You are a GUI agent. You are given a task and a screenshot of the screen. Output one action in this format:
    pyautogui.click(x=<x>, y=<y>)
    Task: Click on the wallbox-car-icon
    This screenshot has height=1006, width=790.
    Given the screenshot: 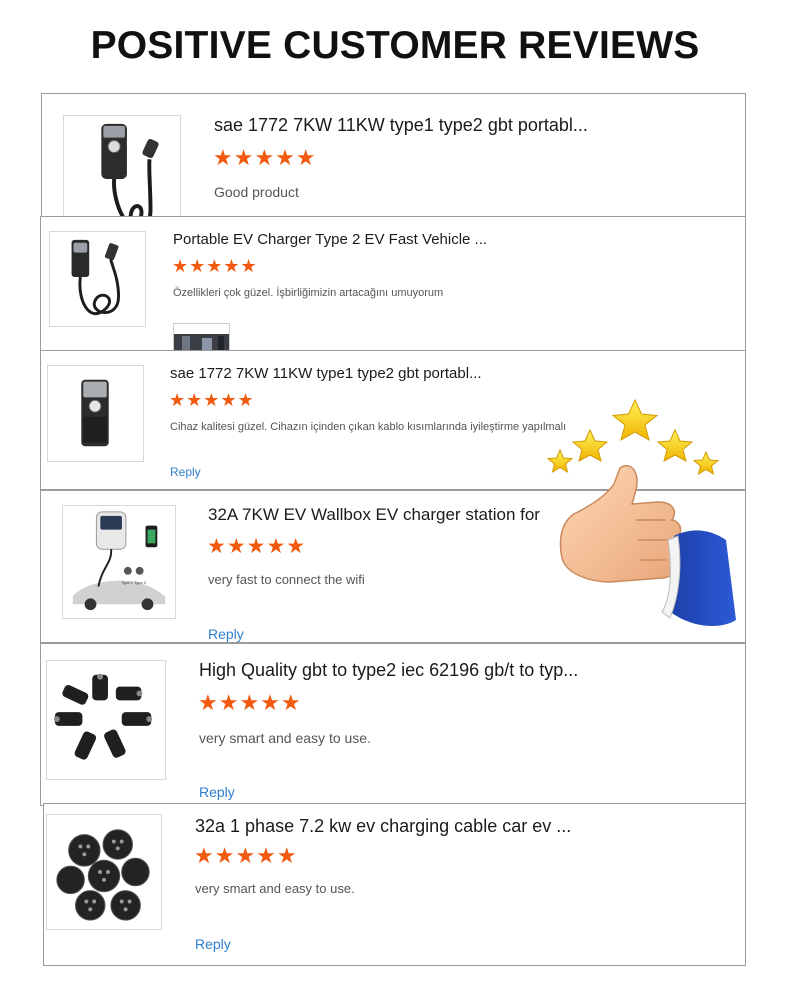 What is the action you would take?
    pyautogui.click(x=119, y=561)
    